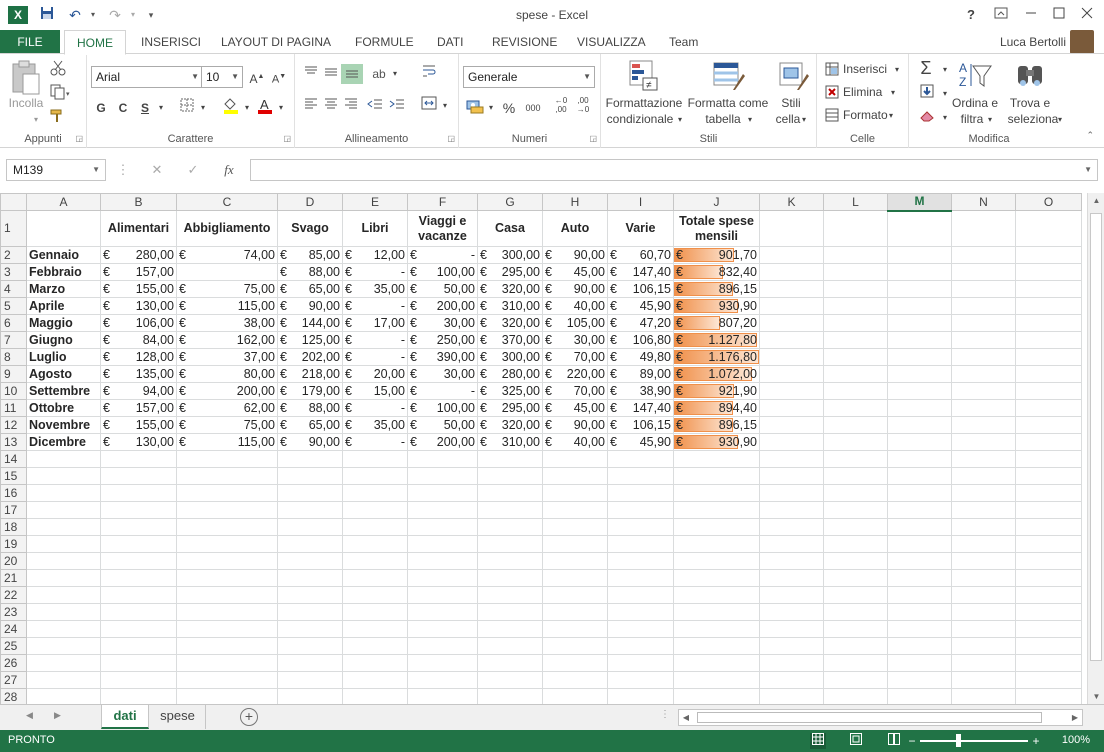 The width and height of the screenshot is (1104, 752). What do you see at coordinates (123, 170) in the screenshot?
I see `more-options-icon: ⋮` at bounding box center [123, 170].